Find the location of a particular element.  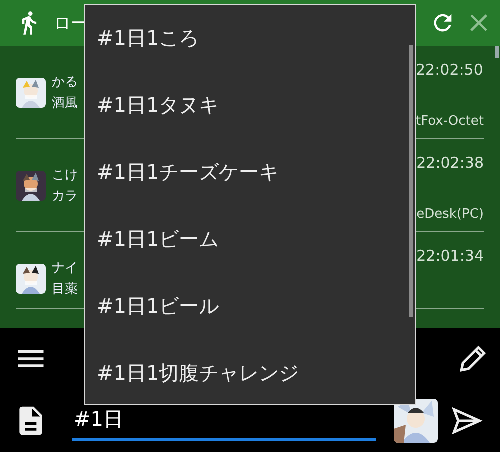

suggestion-item: #1日1チーズケーキ is located at coordinates (250, 172).